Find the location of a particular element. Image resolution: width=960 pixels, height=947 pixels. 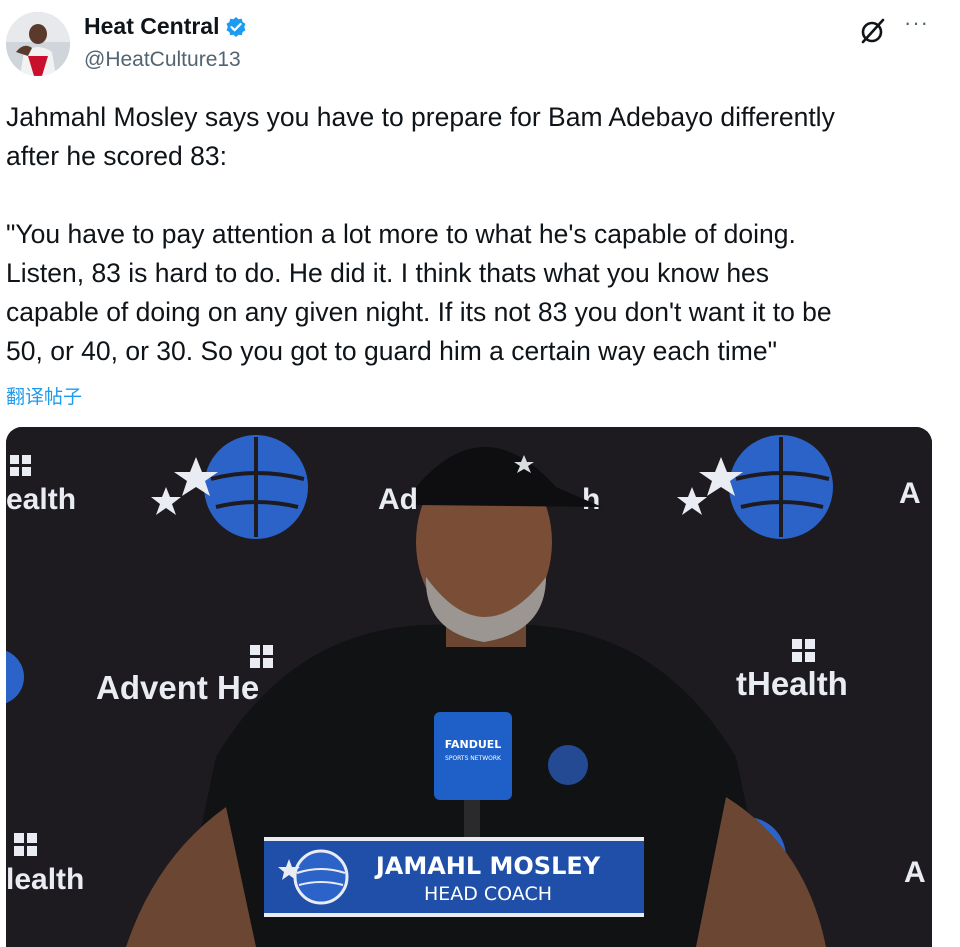

backdrop-text-8: A is located at coordinates (915, 872).